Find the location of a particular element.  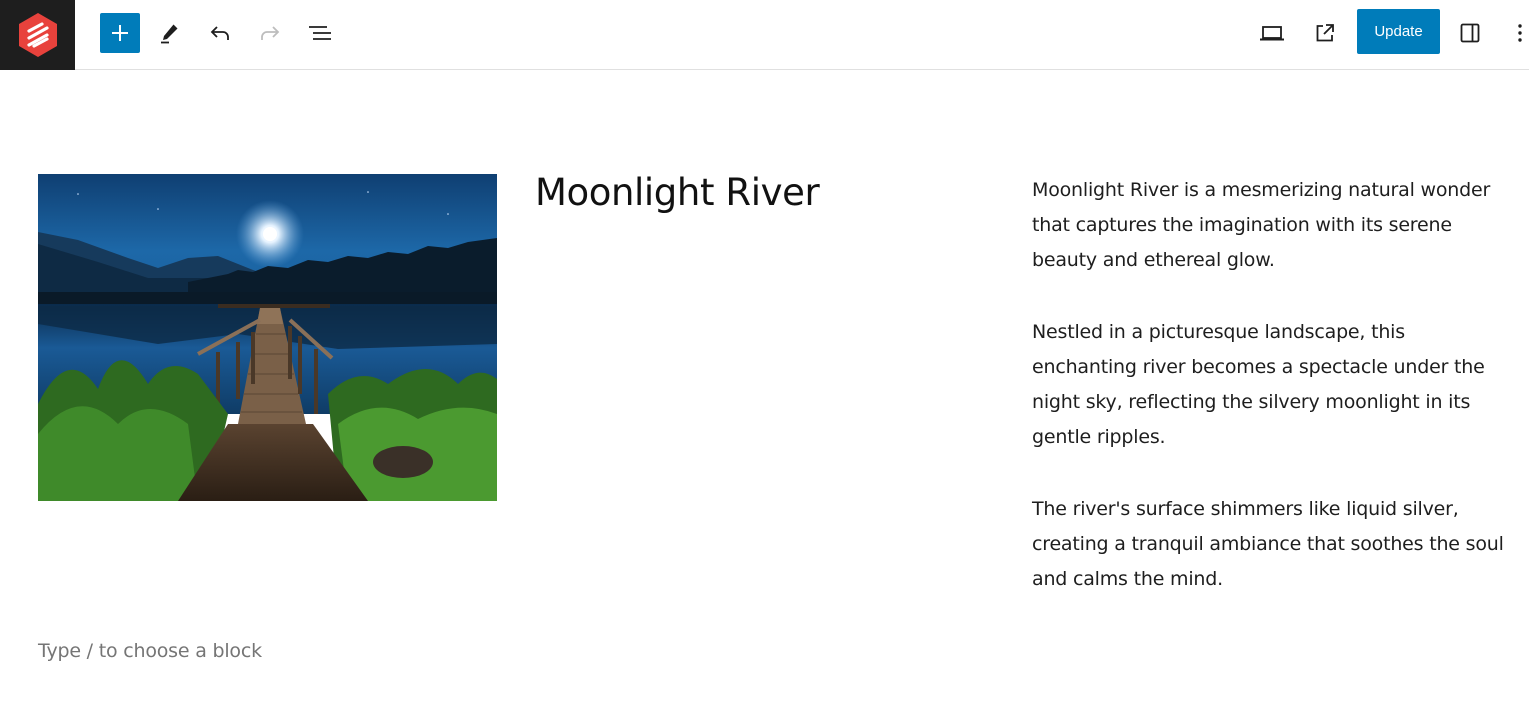

update-button: Update is located at coordinates (1398, 31).